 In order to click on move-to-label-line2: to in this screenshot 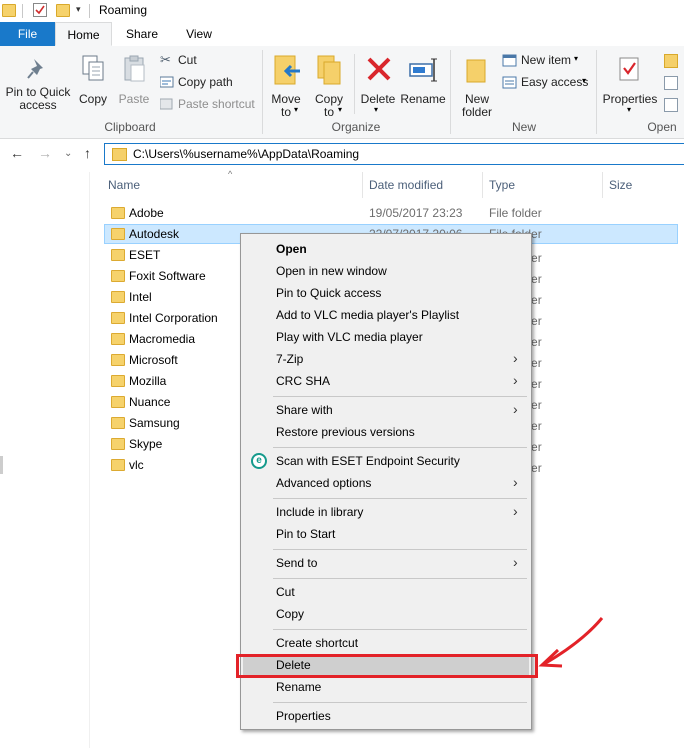, I will do `click(285, 112)`.